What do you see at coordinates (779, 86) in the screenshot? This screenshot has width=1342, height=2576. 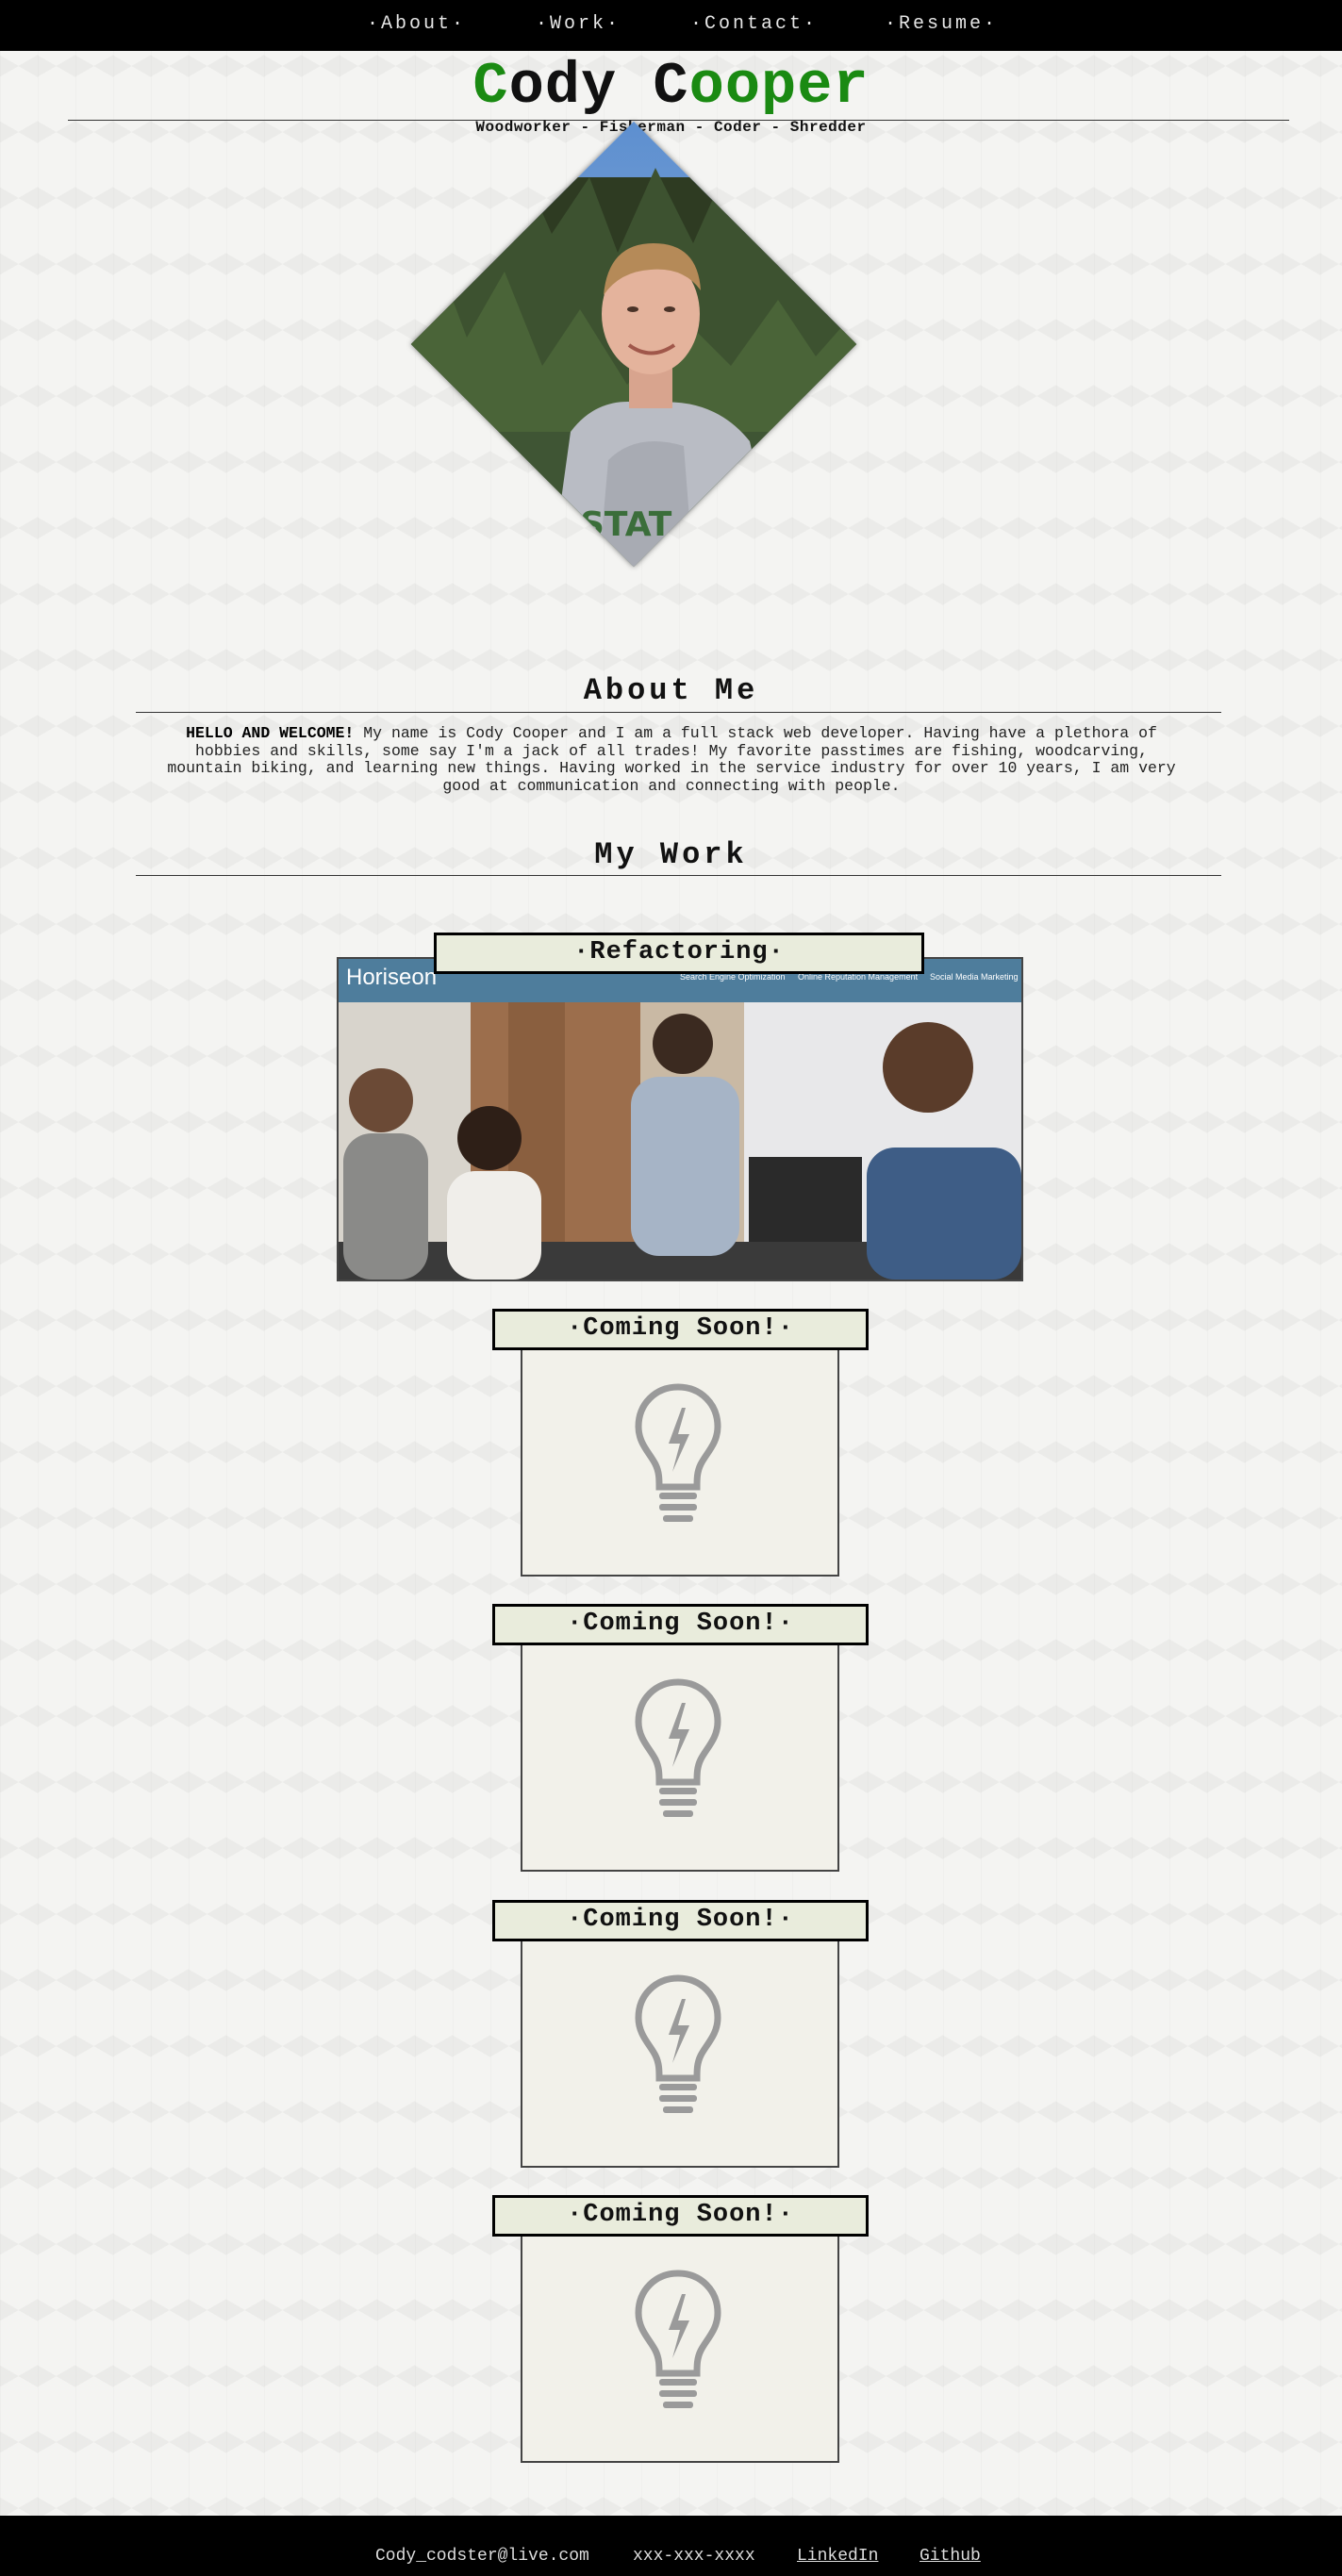 I see `title-ooper: ooper` at bounding box center [779, 86].